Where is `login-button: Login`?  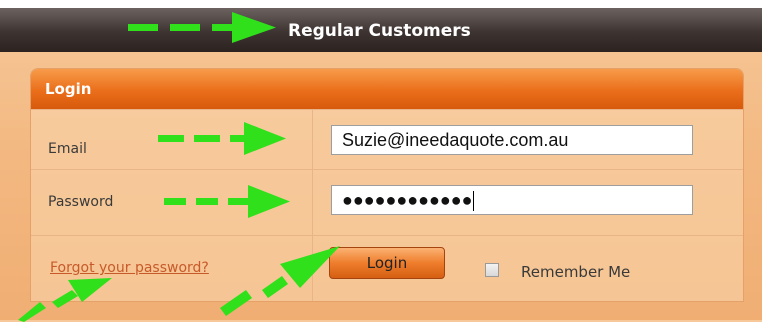 login-button: Login is located at coordinates (387, 263).